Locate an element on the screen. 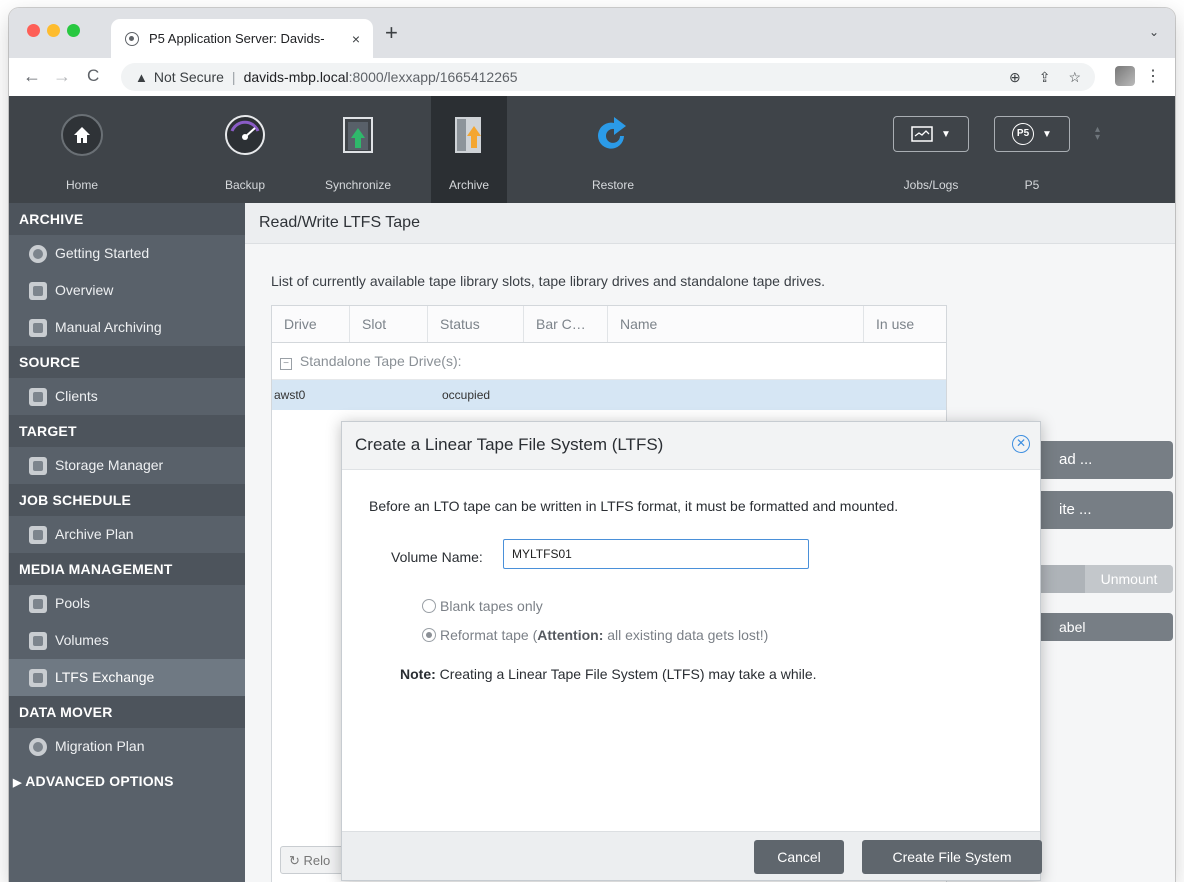 Image resolution: width=1184 pixels, height=882 pixels. nav-synchronize: Synchronize is located at coordinates (358, 149).